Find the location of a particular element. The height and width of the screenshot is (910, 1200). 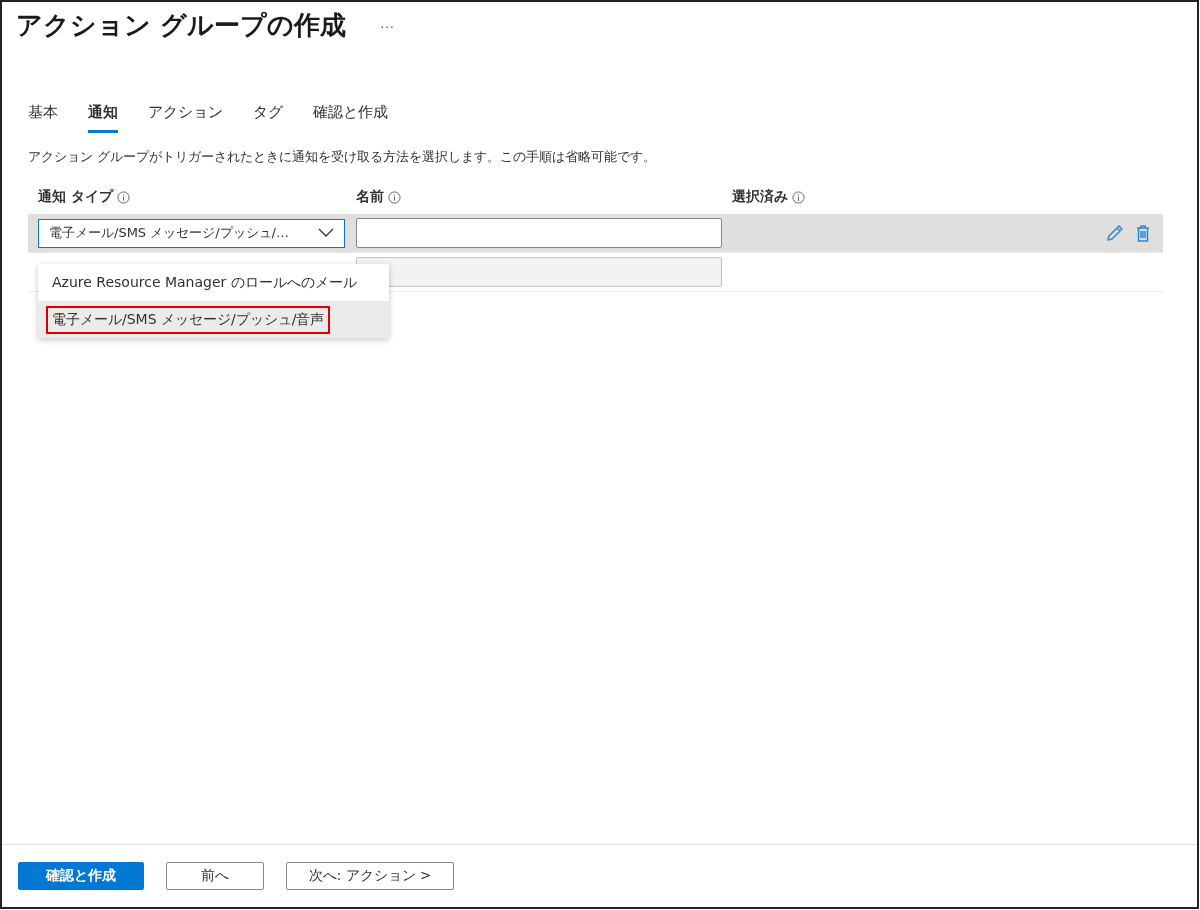

chevron-down-icon is located at coordinates (326, 233).